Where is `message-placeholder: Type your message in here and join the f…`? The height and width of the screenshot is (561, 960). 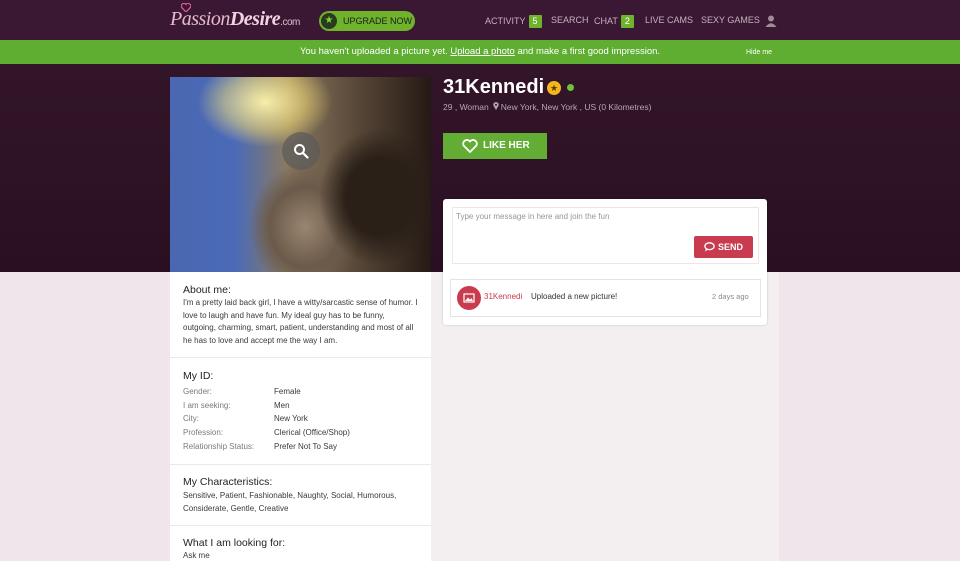 message-placeholder: Type your message in here and join the f… is located at coordinates (533, 216).